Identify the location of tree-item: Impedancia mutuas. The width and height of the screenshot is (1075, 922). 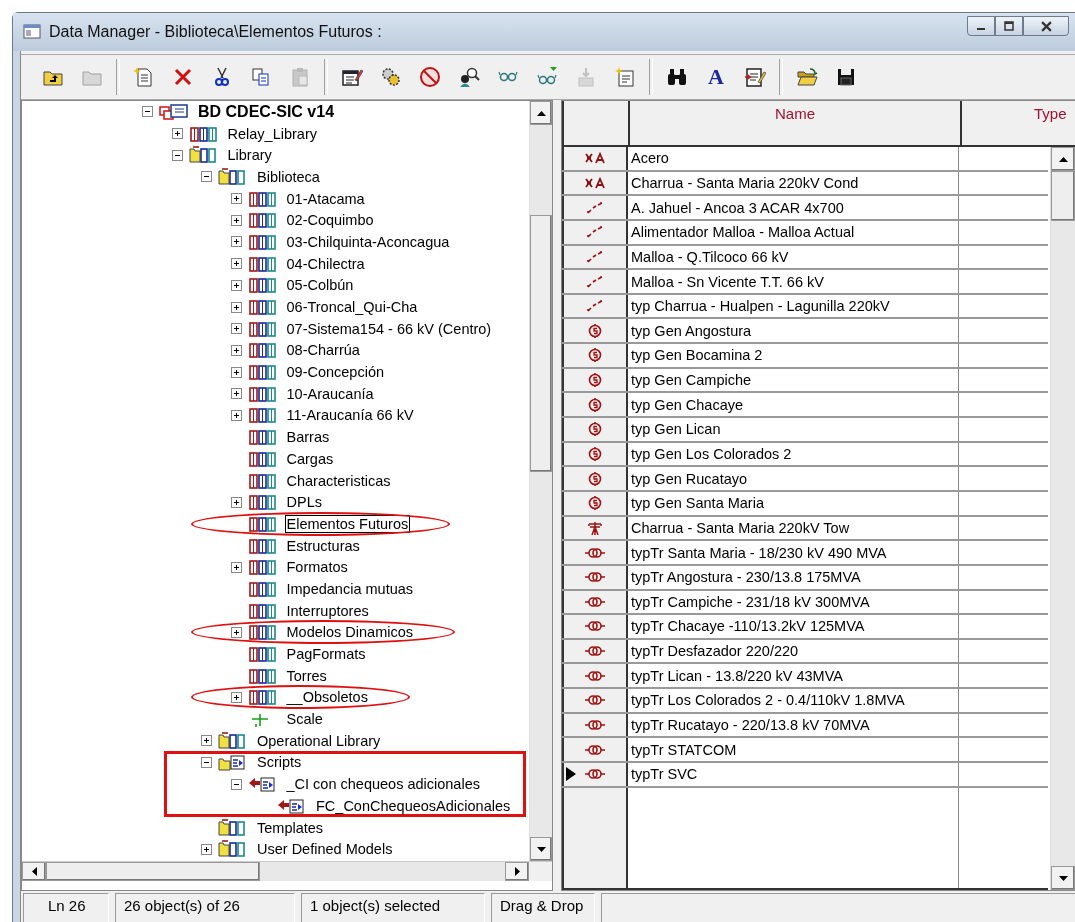
(350, 588).